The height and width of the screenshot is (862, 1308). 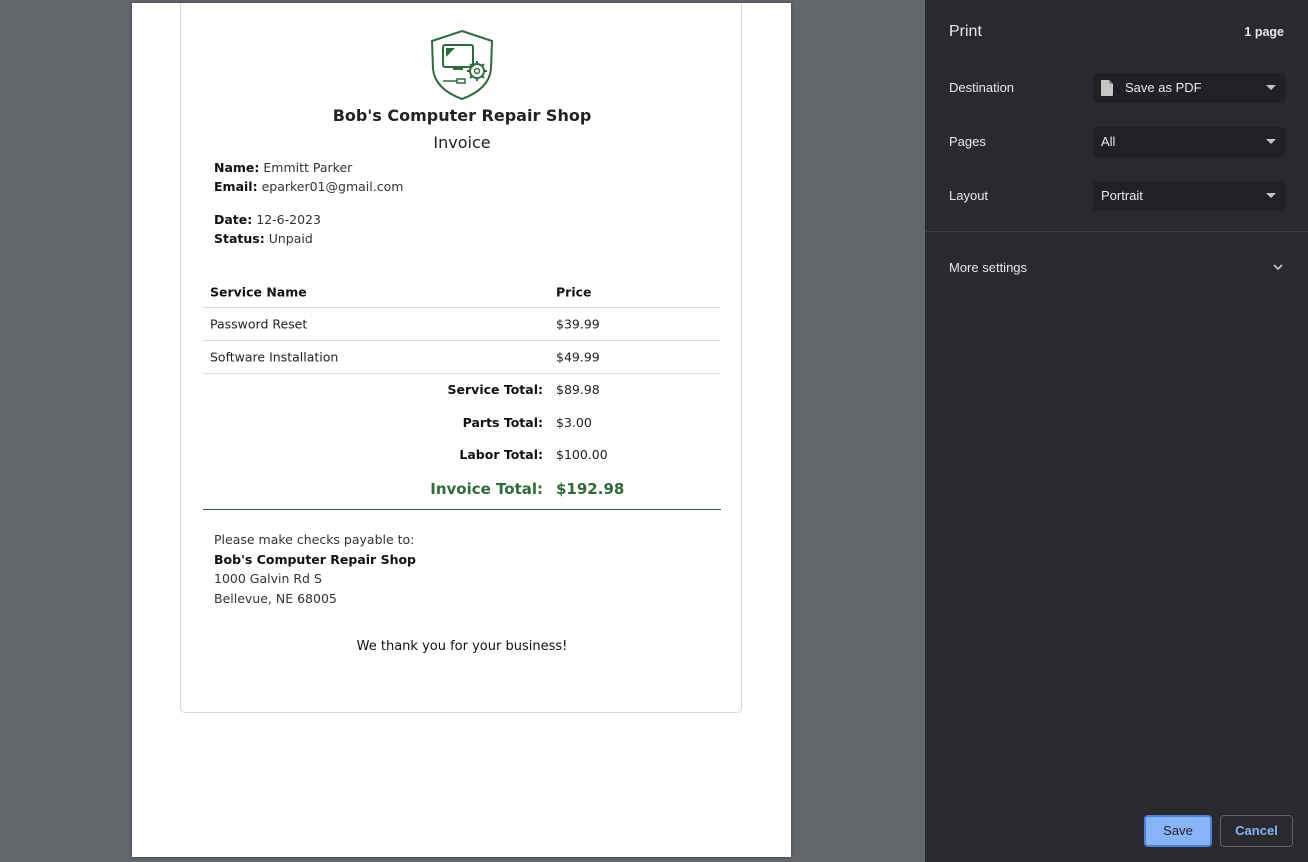 I want to click on cancel-button: Cancel, so click(x=1256, y=831).